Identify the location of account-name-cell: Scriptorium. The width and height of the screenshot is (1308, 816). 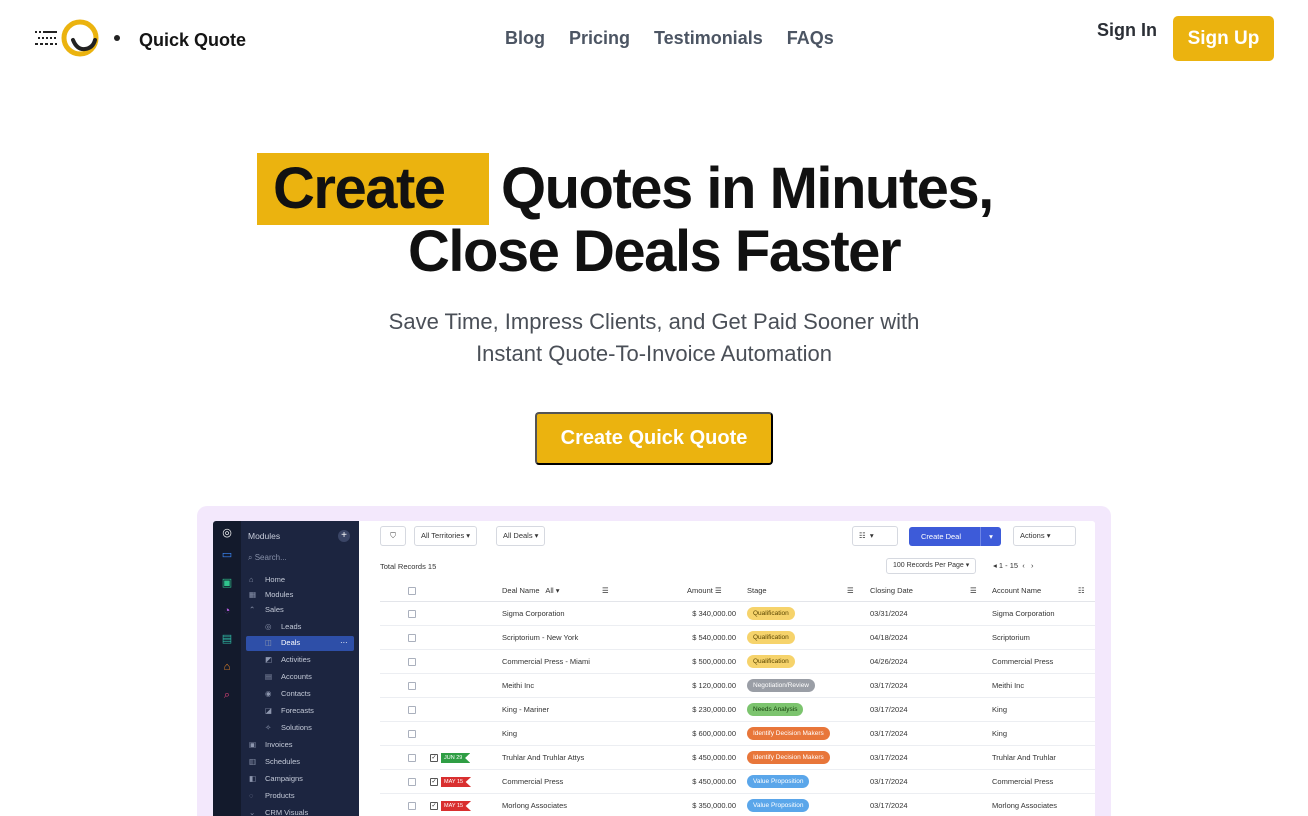
(1011, 637).